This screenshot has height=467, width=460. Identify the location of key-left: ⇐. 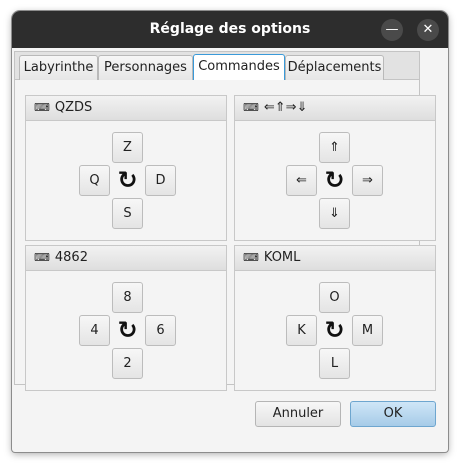
(301, 180).